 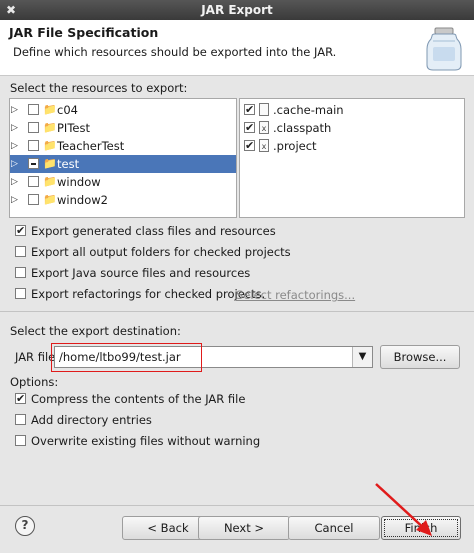 I want to click on options-label: Options:, so click(x=34, y=382).